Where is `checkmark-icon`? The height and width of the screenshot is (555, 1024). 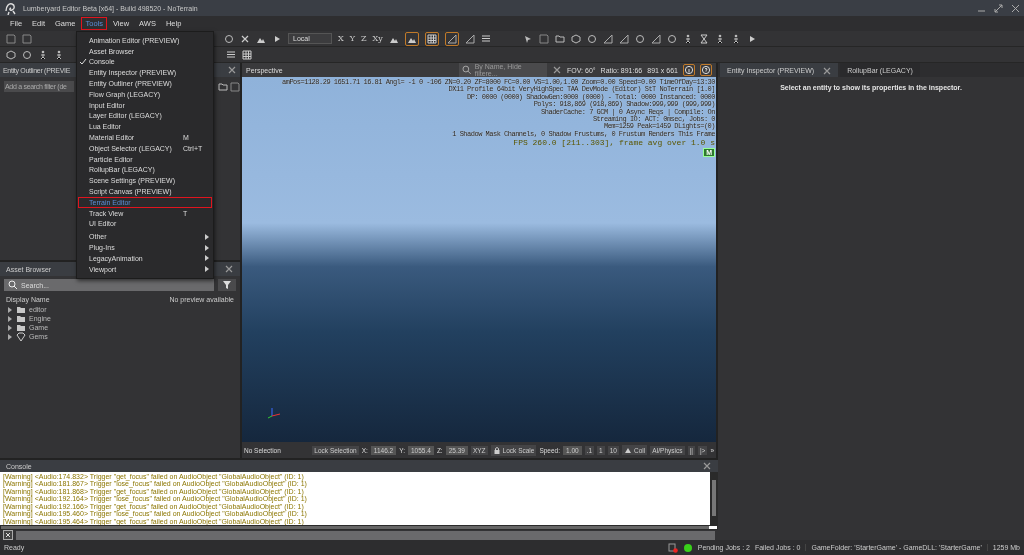
checkmark-icon is located at coordinates (83, 62).